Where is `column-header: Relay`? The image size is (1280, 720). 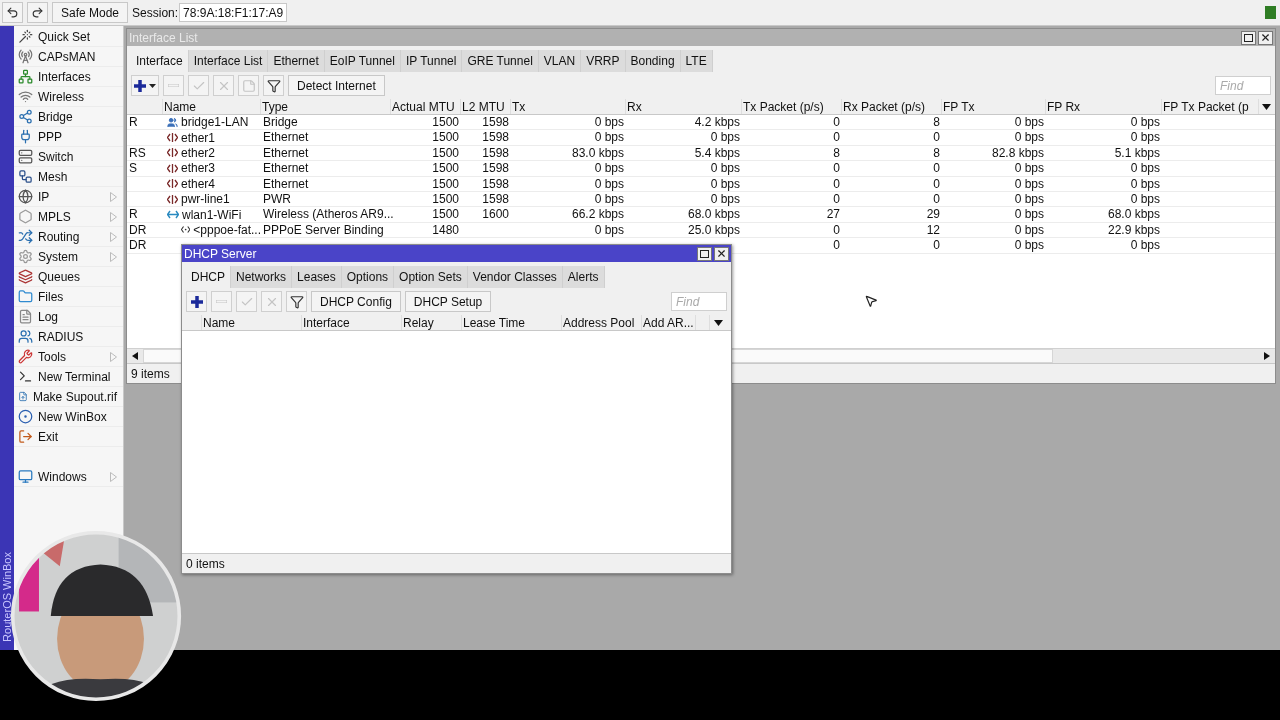 column-header: Relay is located at coordinates (432, 322).